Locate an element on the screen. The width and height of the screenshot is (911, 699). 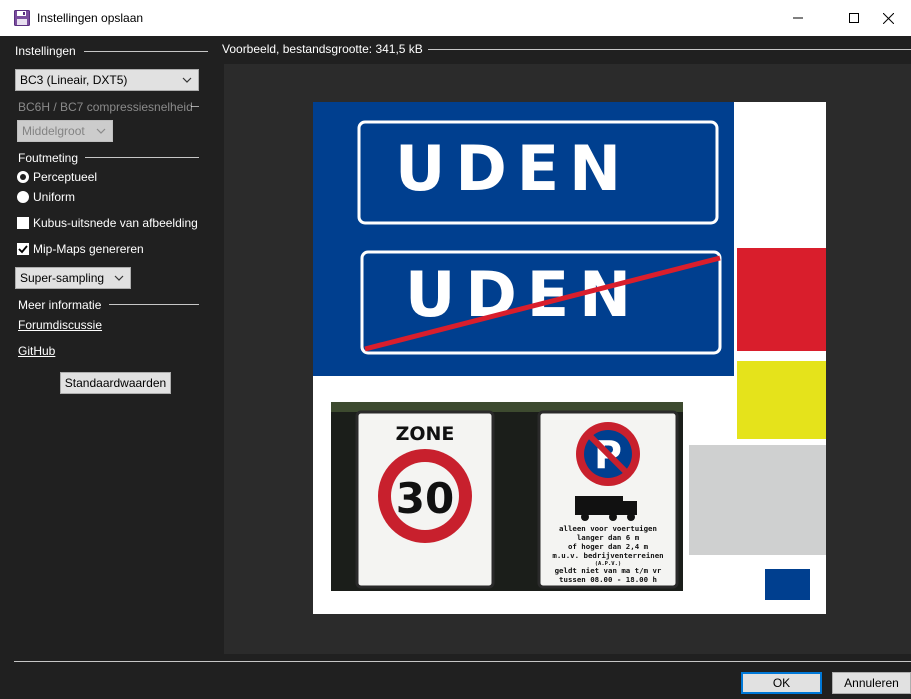
mipmaps-checkbox-label: Mip-Maps genereren is located at coordinates (88, 249).